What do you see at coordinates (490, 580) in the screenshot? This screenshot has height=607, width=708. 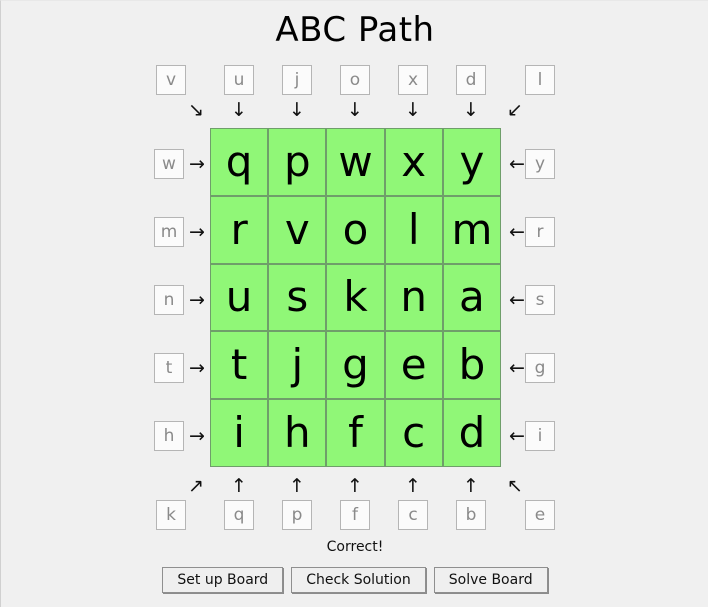 I see `solve-board-button: Solve Board` at bounding box center [490, 580].